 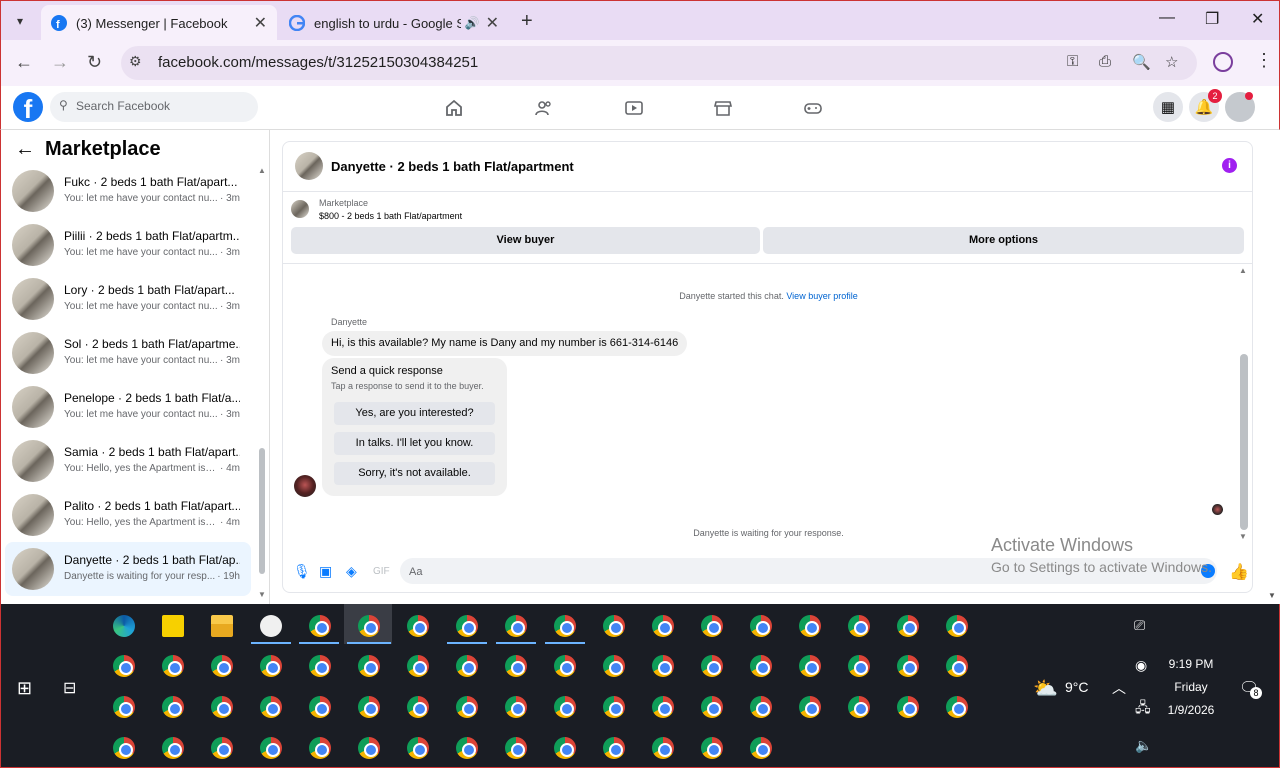 What do you see at coordinates (60, 62) in the screenshot?
I see `forward-icon: →` at bounding box center [60, 62].